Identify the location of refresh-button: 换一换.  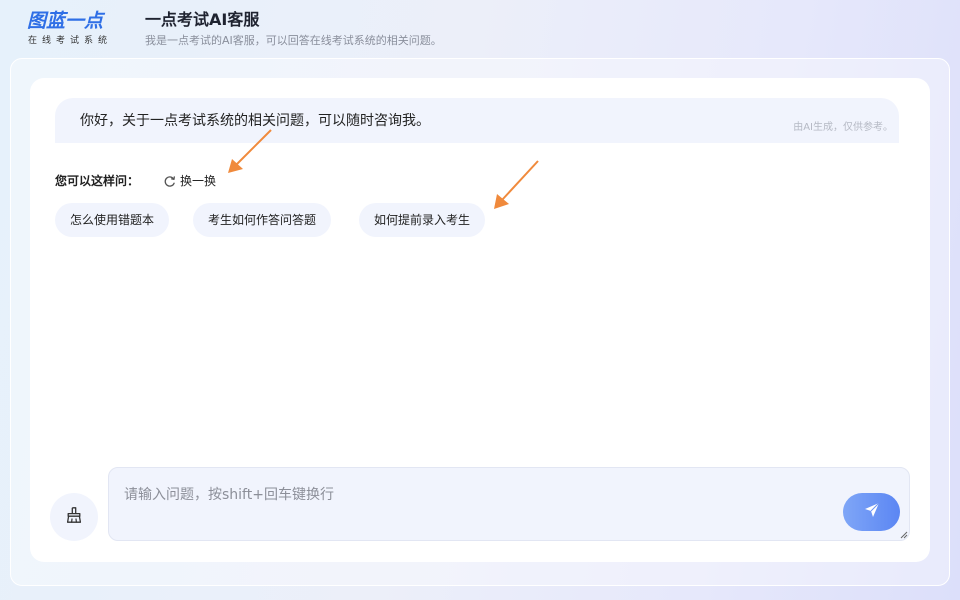
(189, 181).